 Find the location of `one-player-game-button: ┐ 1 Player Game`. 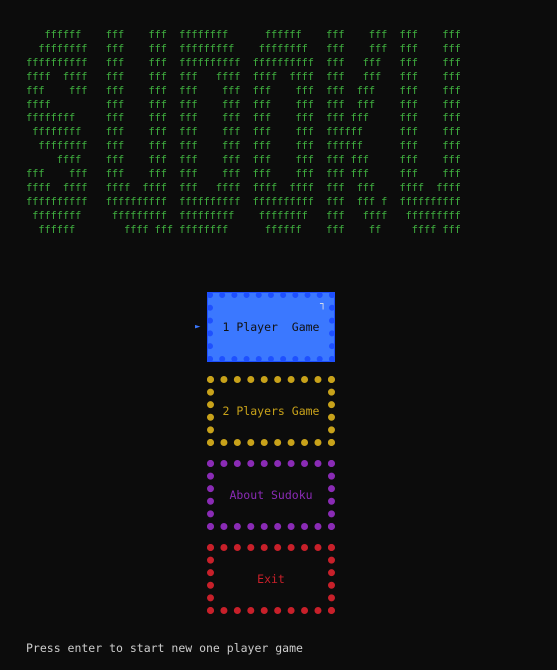

one-player-game-button: ┐ 1 Player Game is located at coordinates (271, 327).